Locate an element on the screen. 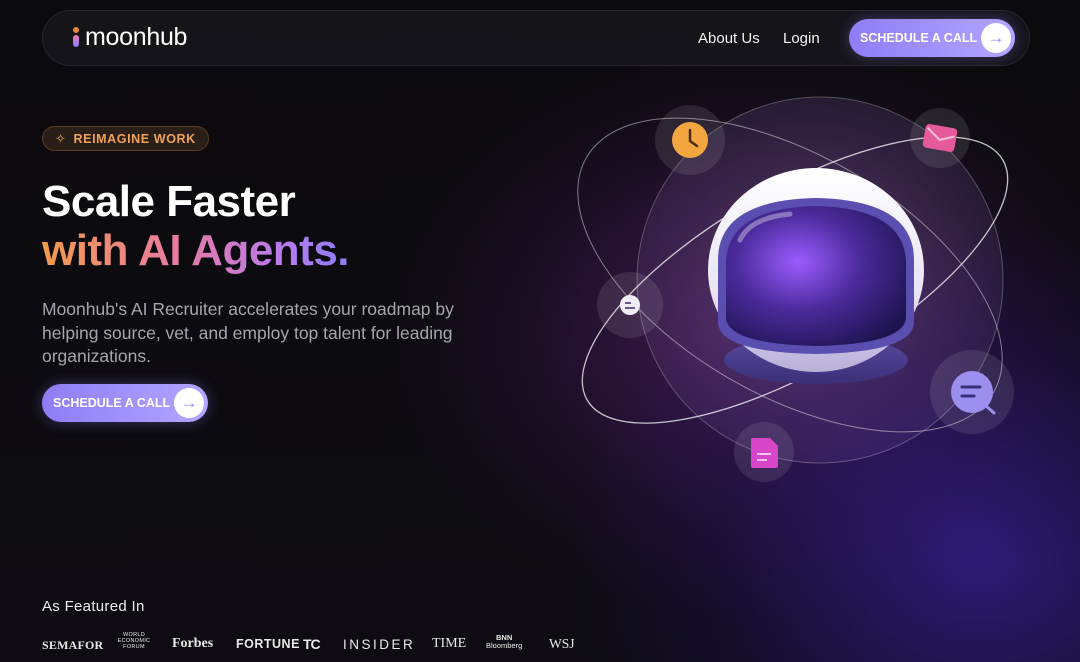 This screenshot has width=1080, height=662. search-document-icon is located at coordinates (972, 392).